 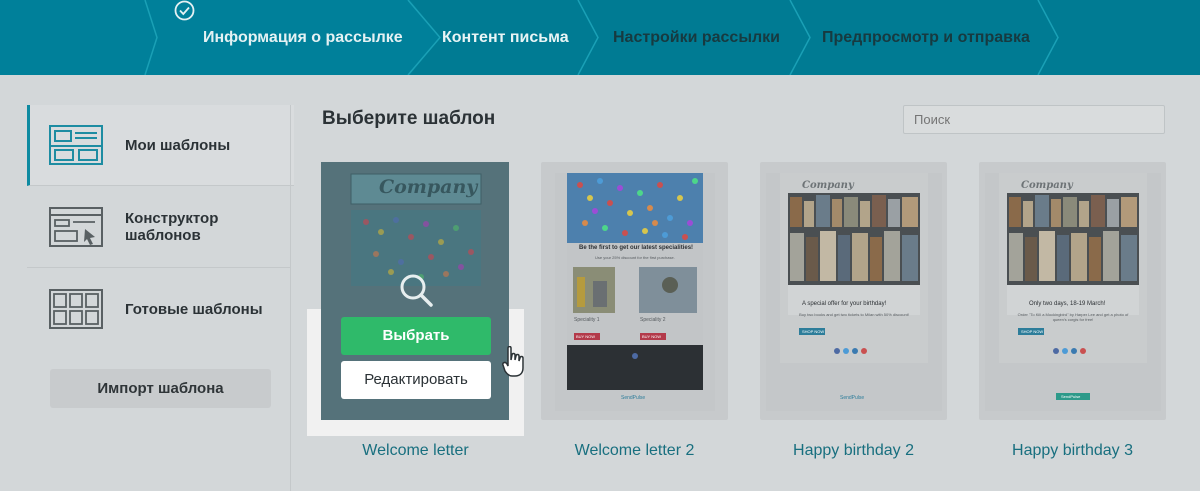 What do you see at coordinates (178, 145) in the screenshot?
I see `sidebar-item-label: Мои шаблоны` at bounding box center [178, 145].